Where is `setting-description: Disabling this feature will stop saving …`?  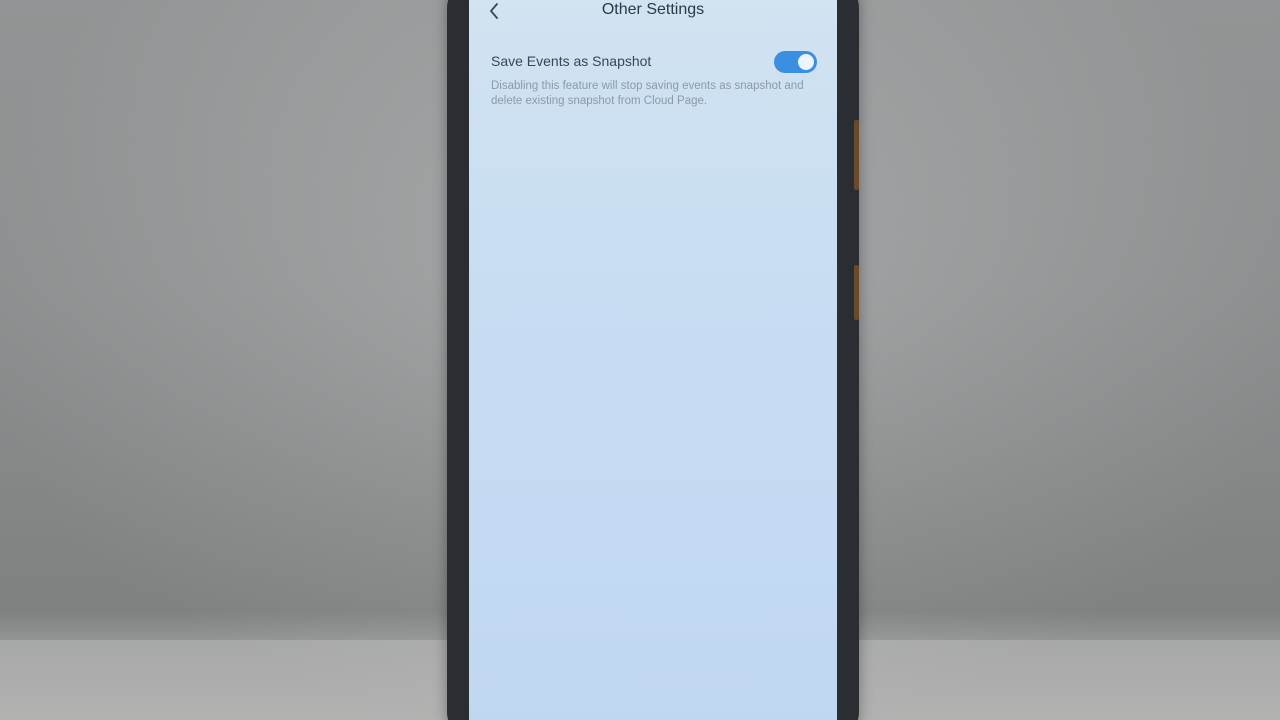 setting-description: Disabling this feature will stop saving … is located at coordinates (647, 93).